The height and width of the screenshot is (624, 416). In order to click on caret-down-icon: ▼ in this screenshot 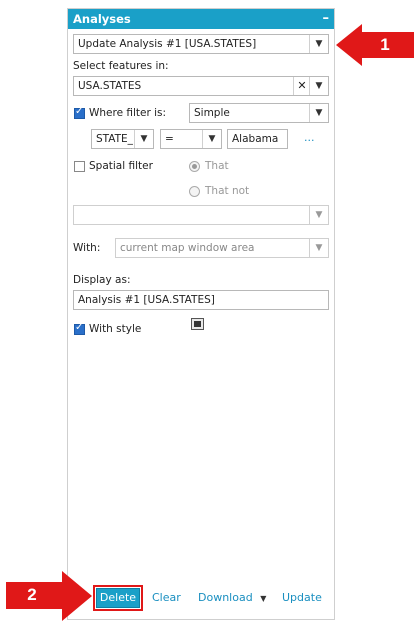, I will do `click(263, 598)`.